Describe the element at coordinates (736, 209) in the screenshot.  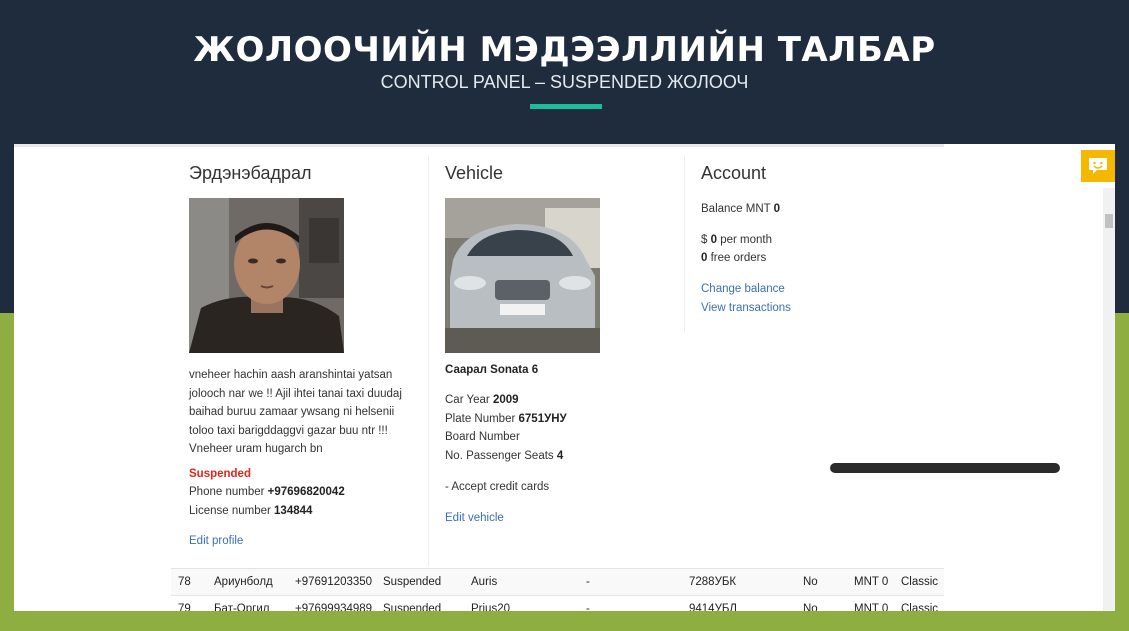
I see `balance-label: Balance MNT` at that location.